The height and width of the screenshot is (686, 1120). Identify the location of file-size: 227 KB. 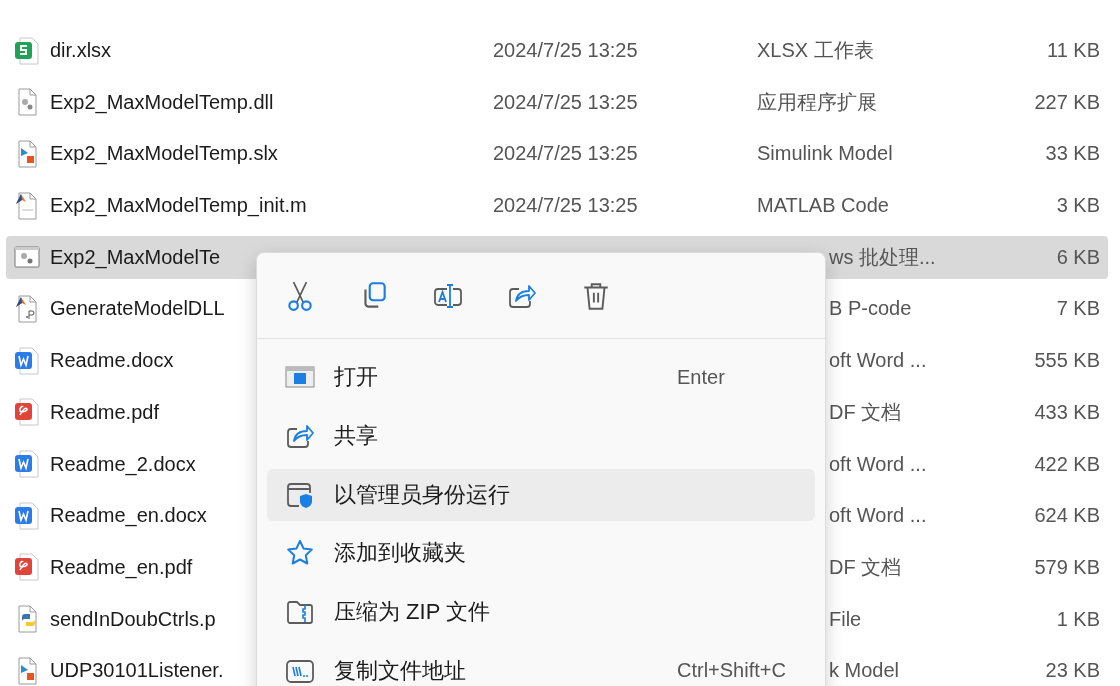
(1067, 102).